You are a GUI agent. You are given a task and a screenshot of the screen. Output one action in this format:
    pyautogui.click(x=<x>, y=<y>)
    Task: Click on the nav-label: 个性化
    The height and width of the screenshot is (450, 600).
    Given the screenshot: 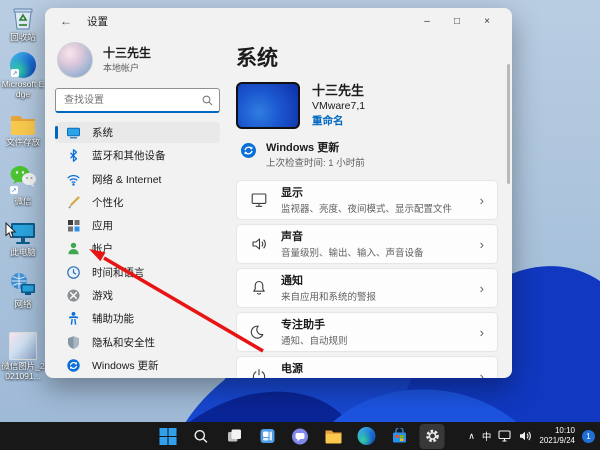 What is the action you would take?
    pyautogui.click(x=108, y=202)
    